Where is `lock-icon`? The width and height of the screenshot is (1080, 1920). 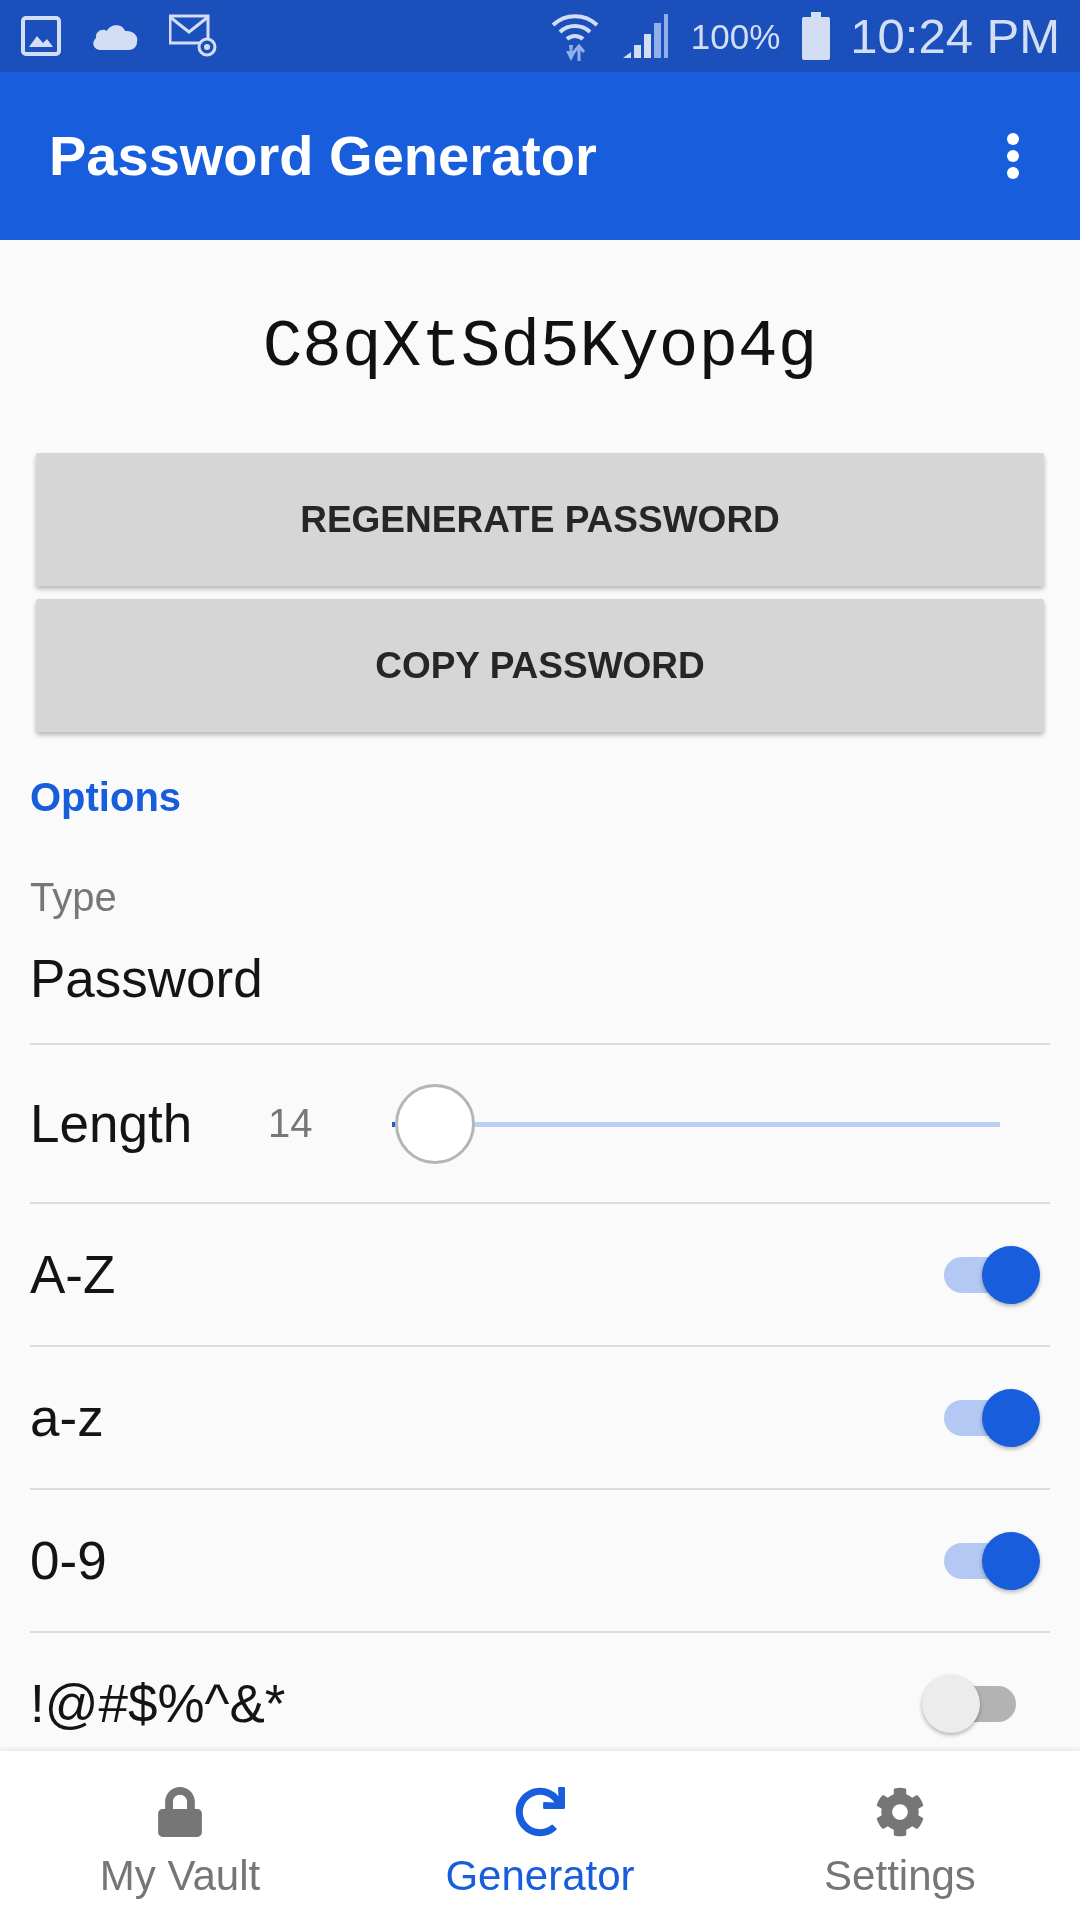 lock-icon is located at coordinates (180, 1812).